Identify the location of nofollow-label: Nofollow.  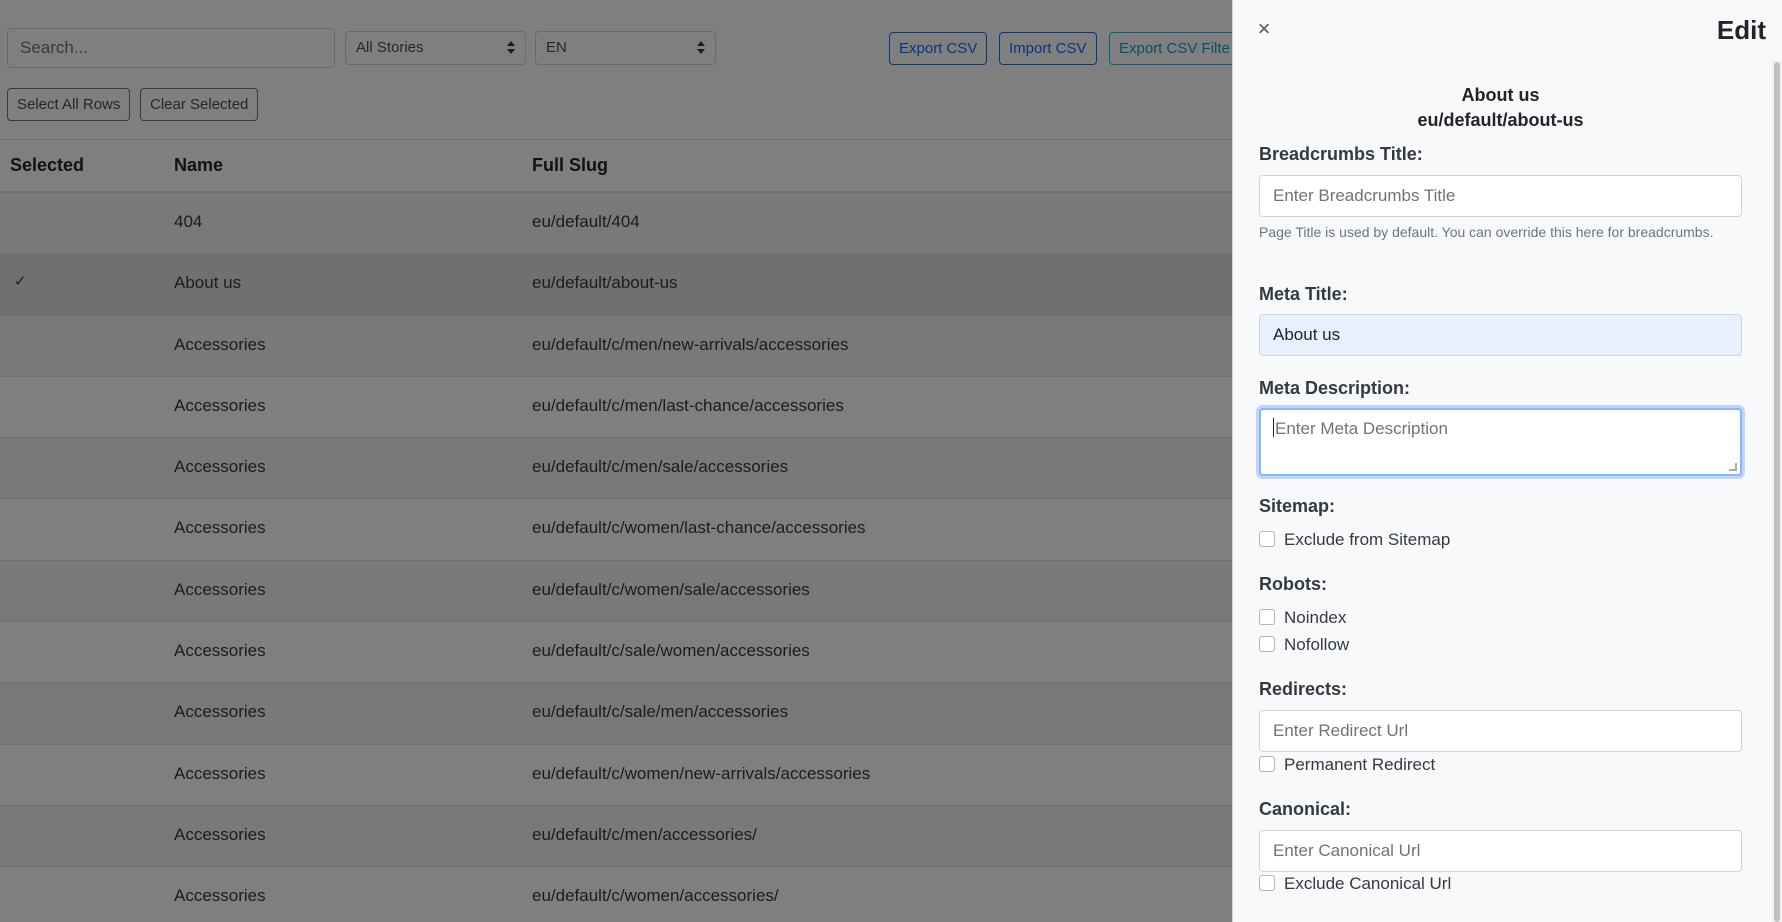
(1317, 644).